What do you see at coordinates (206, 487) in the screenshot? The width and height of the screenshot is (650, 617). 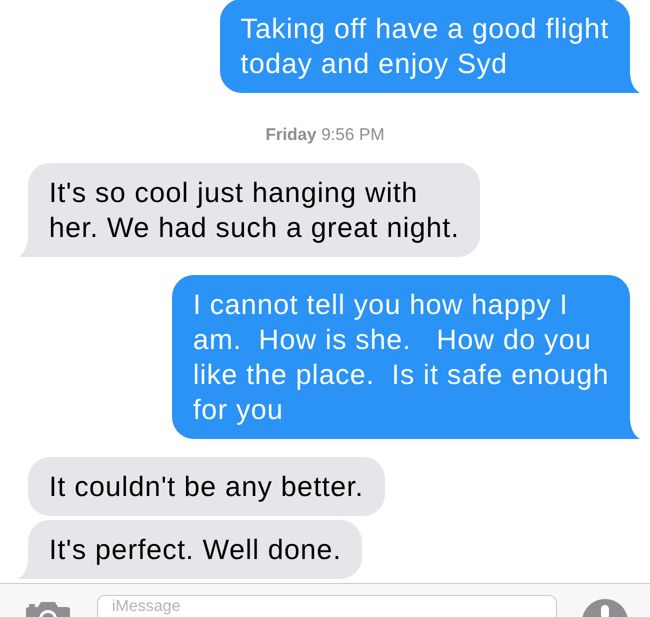 I see `message-text: It couldn't be any better.` at bounding box center [206, 487].